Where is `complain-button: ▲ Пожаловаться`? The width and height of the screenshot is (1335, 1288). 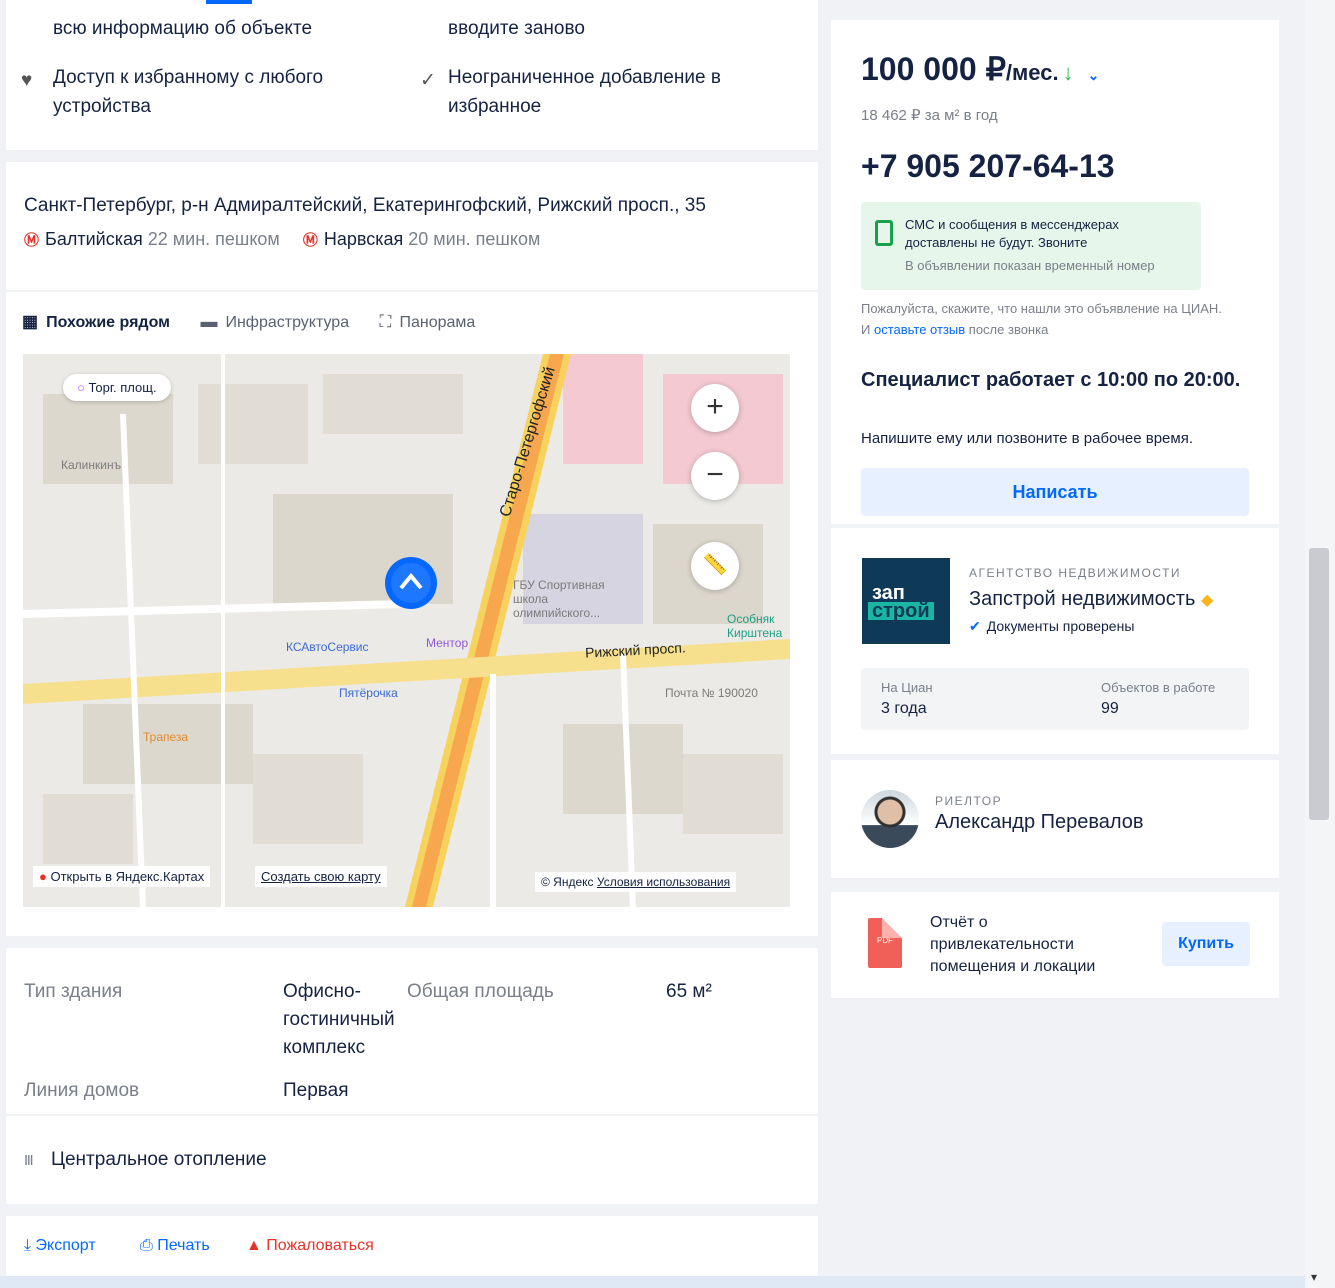
complain-button: ▲ Пожаловаться is located at coordinates (310, 1246).